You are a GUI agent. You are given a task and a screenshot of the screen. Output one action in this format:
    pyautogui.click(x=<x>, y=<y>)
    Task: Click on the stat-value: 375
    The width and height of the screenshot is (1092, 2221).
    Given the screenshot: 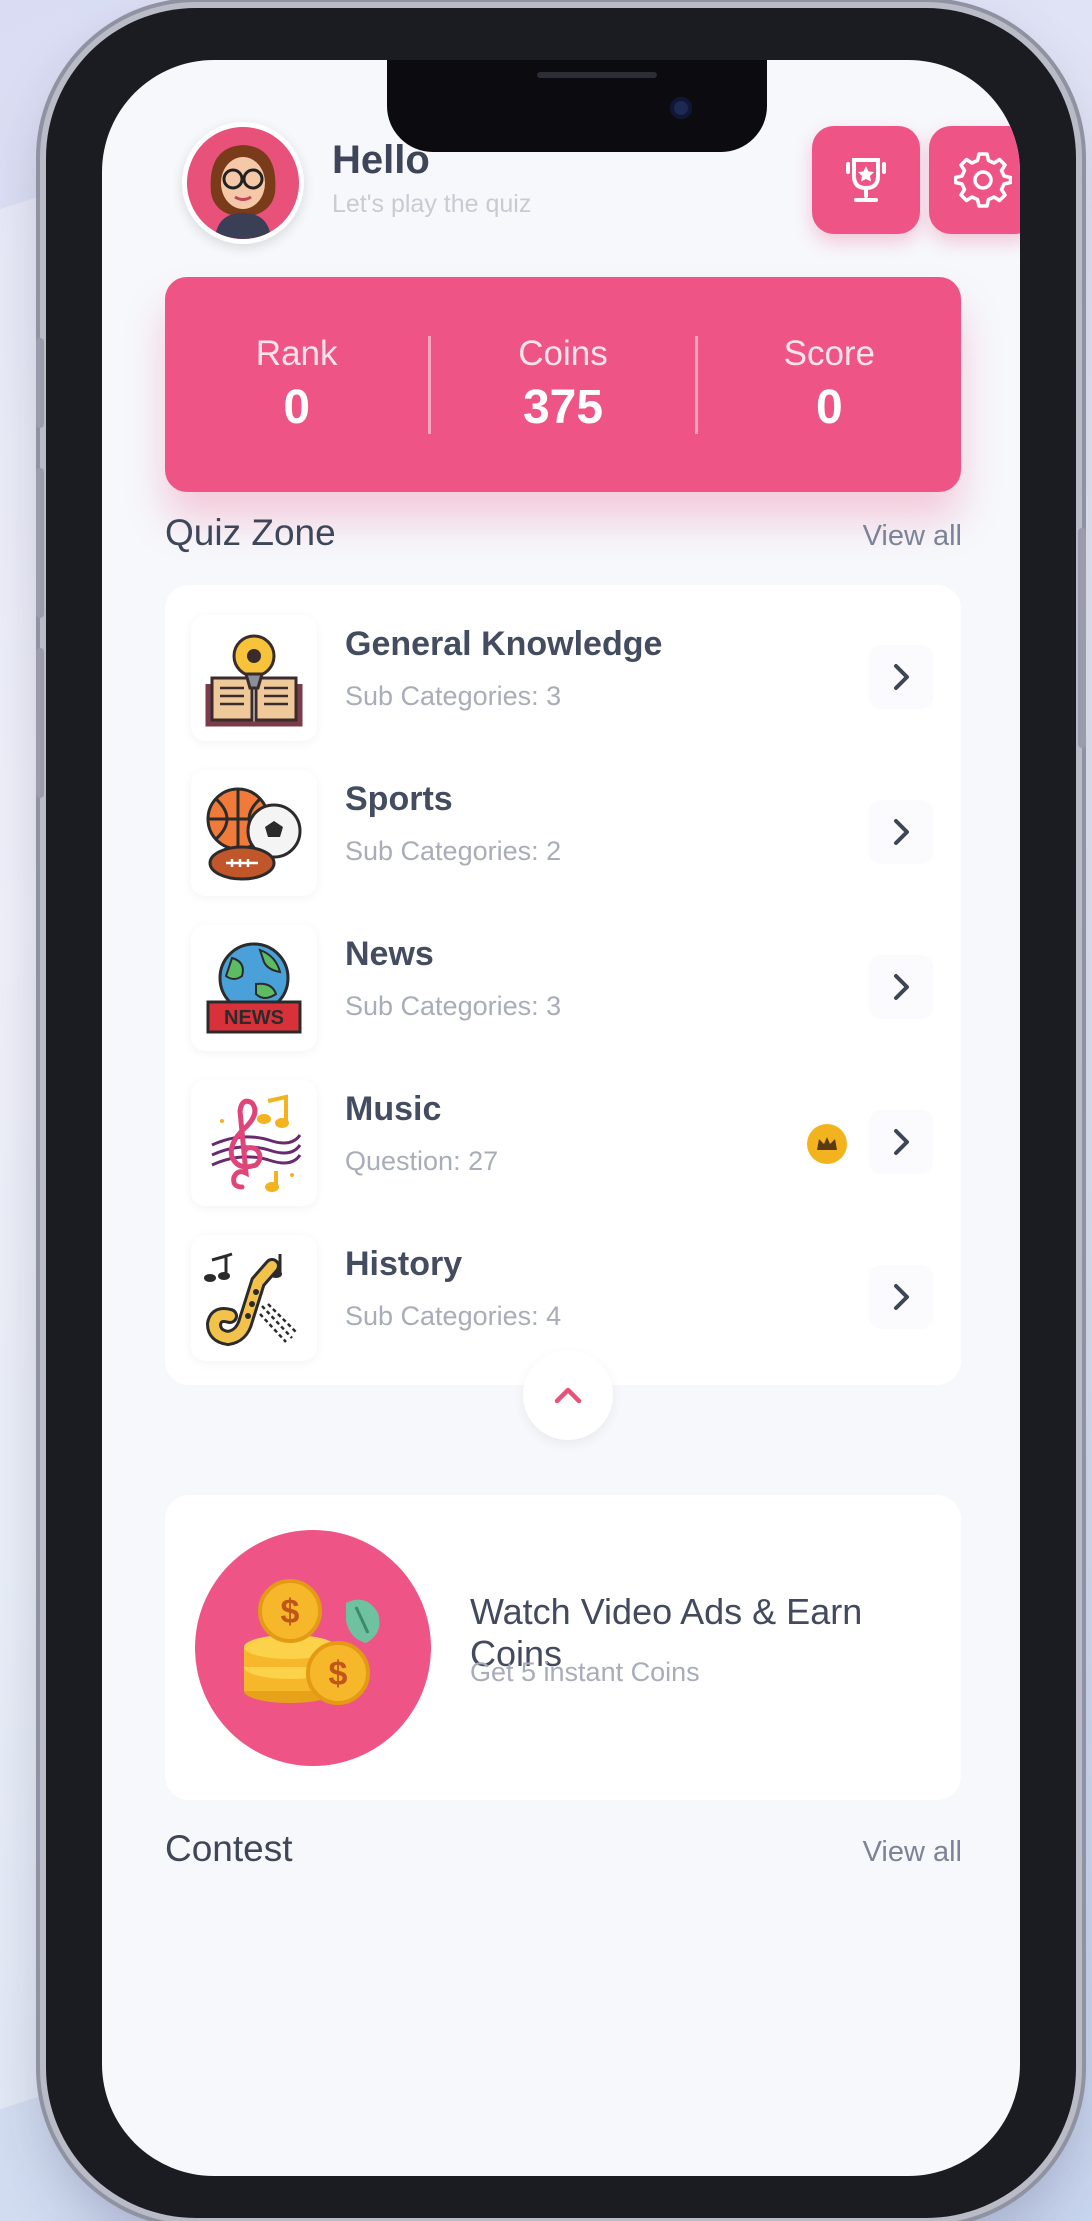 What is the action you would take?
    pyautogui.click(x=563, y=407)
    